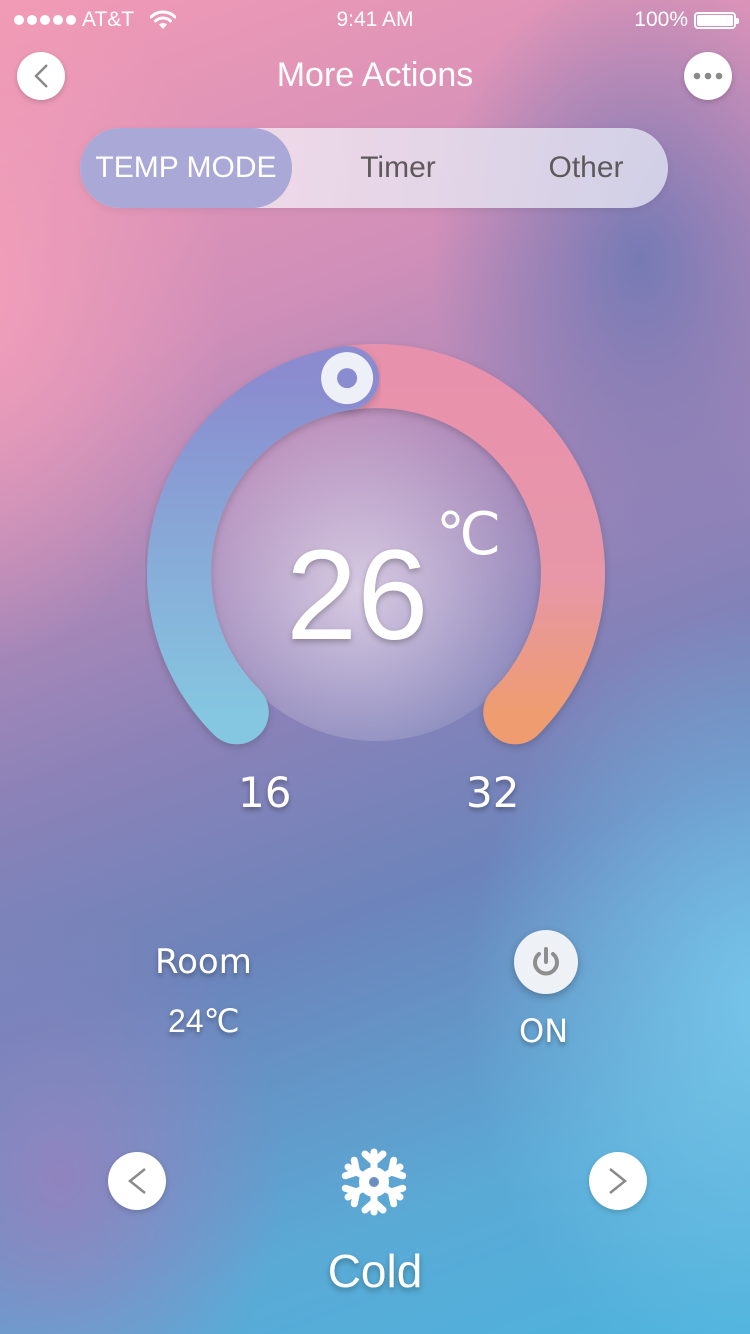  I want to click on chevron-left-icon, so click(136, 1181).